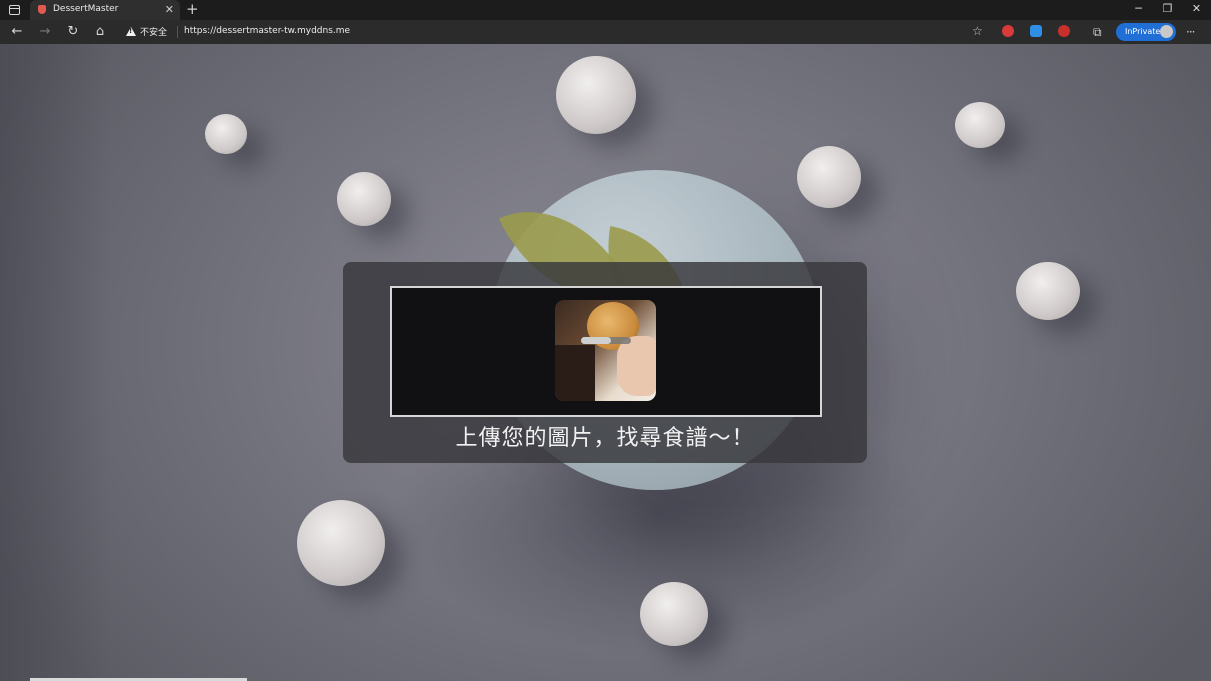  Describe the element at coordinates (977, 31) in the screenshot. I see `favorites-star-icon: ☆` at that location.